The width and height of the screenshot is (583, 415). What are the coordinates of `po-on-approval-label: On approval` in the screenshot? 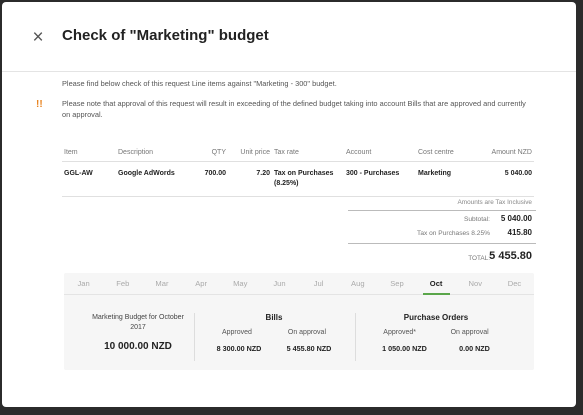 It's located at (469, 332).